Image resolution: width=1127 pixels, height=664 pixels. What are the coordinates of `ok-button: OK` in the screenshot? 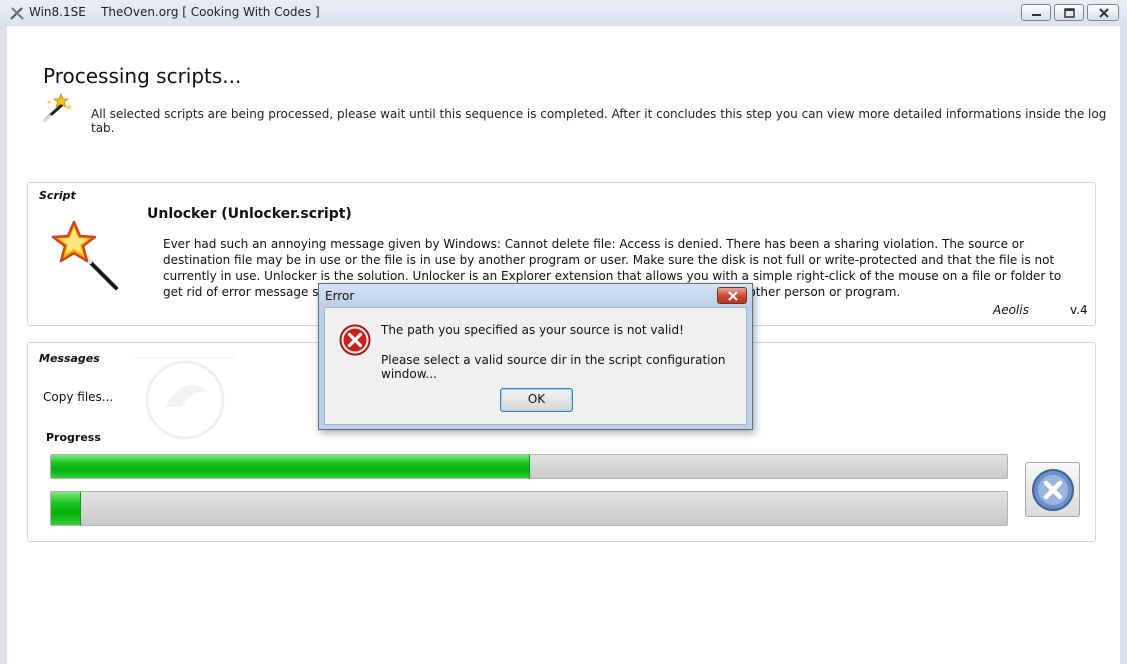 It's located at (536, 400).